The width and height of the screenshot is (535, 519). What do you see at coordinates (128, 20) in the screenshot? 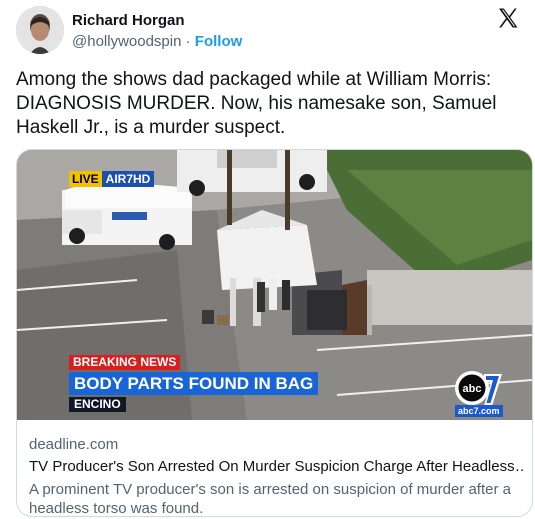
I see `author-name: Richard Horgan` at bounding box center [128, 20].